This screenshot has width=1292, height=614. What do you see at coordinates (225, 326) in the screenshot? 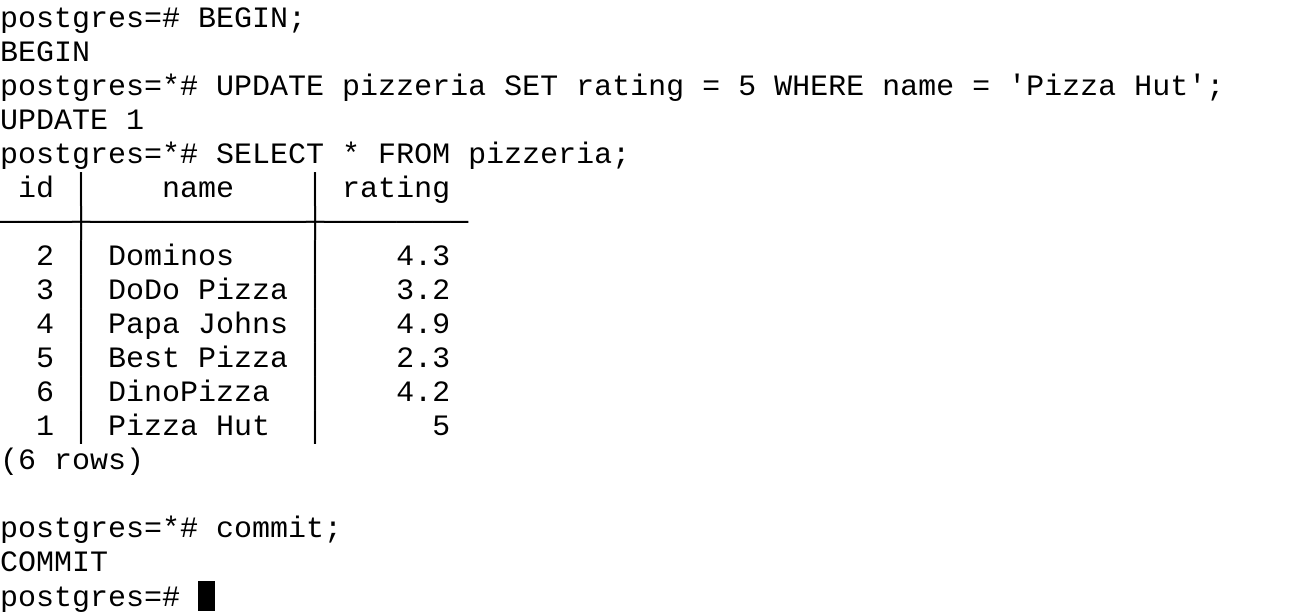
I see `table-row: 4 │ Papa Johns │ 4.9` at bounding box center [225, 326].